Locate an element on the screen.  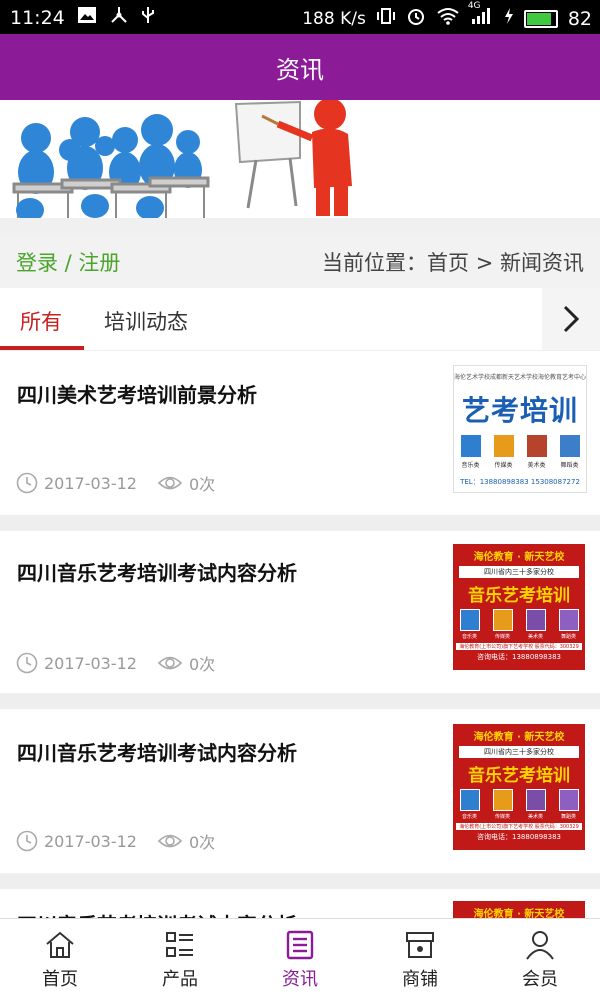
tabbar-label: 会员 is located at coordinates (540, 979).